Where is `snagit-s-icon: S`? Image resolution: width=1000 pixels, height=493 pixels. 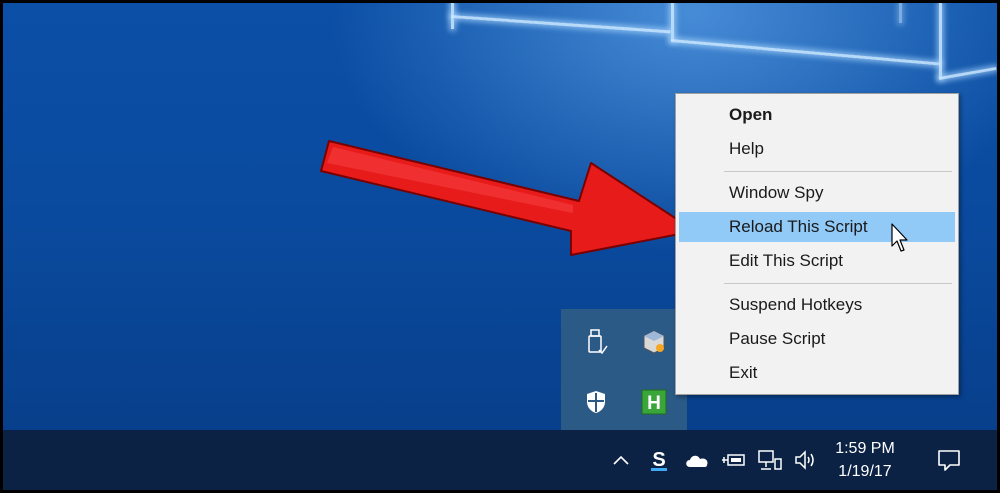
snagit-s-icon: S is located at coordinates (659, 460).